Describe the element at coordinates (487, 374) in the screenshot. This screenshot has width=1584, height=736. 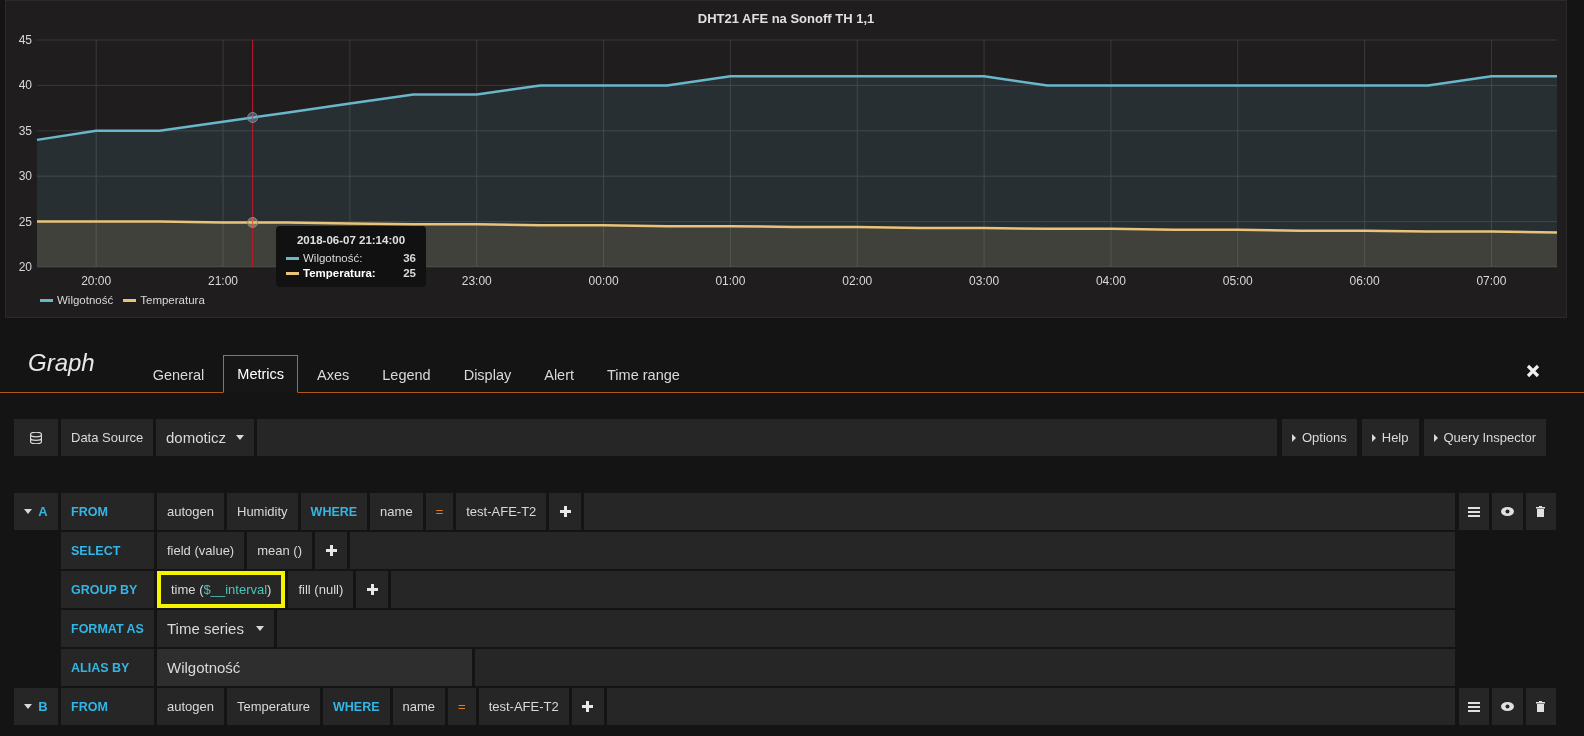
I see `editor-tab: Display` at that location.